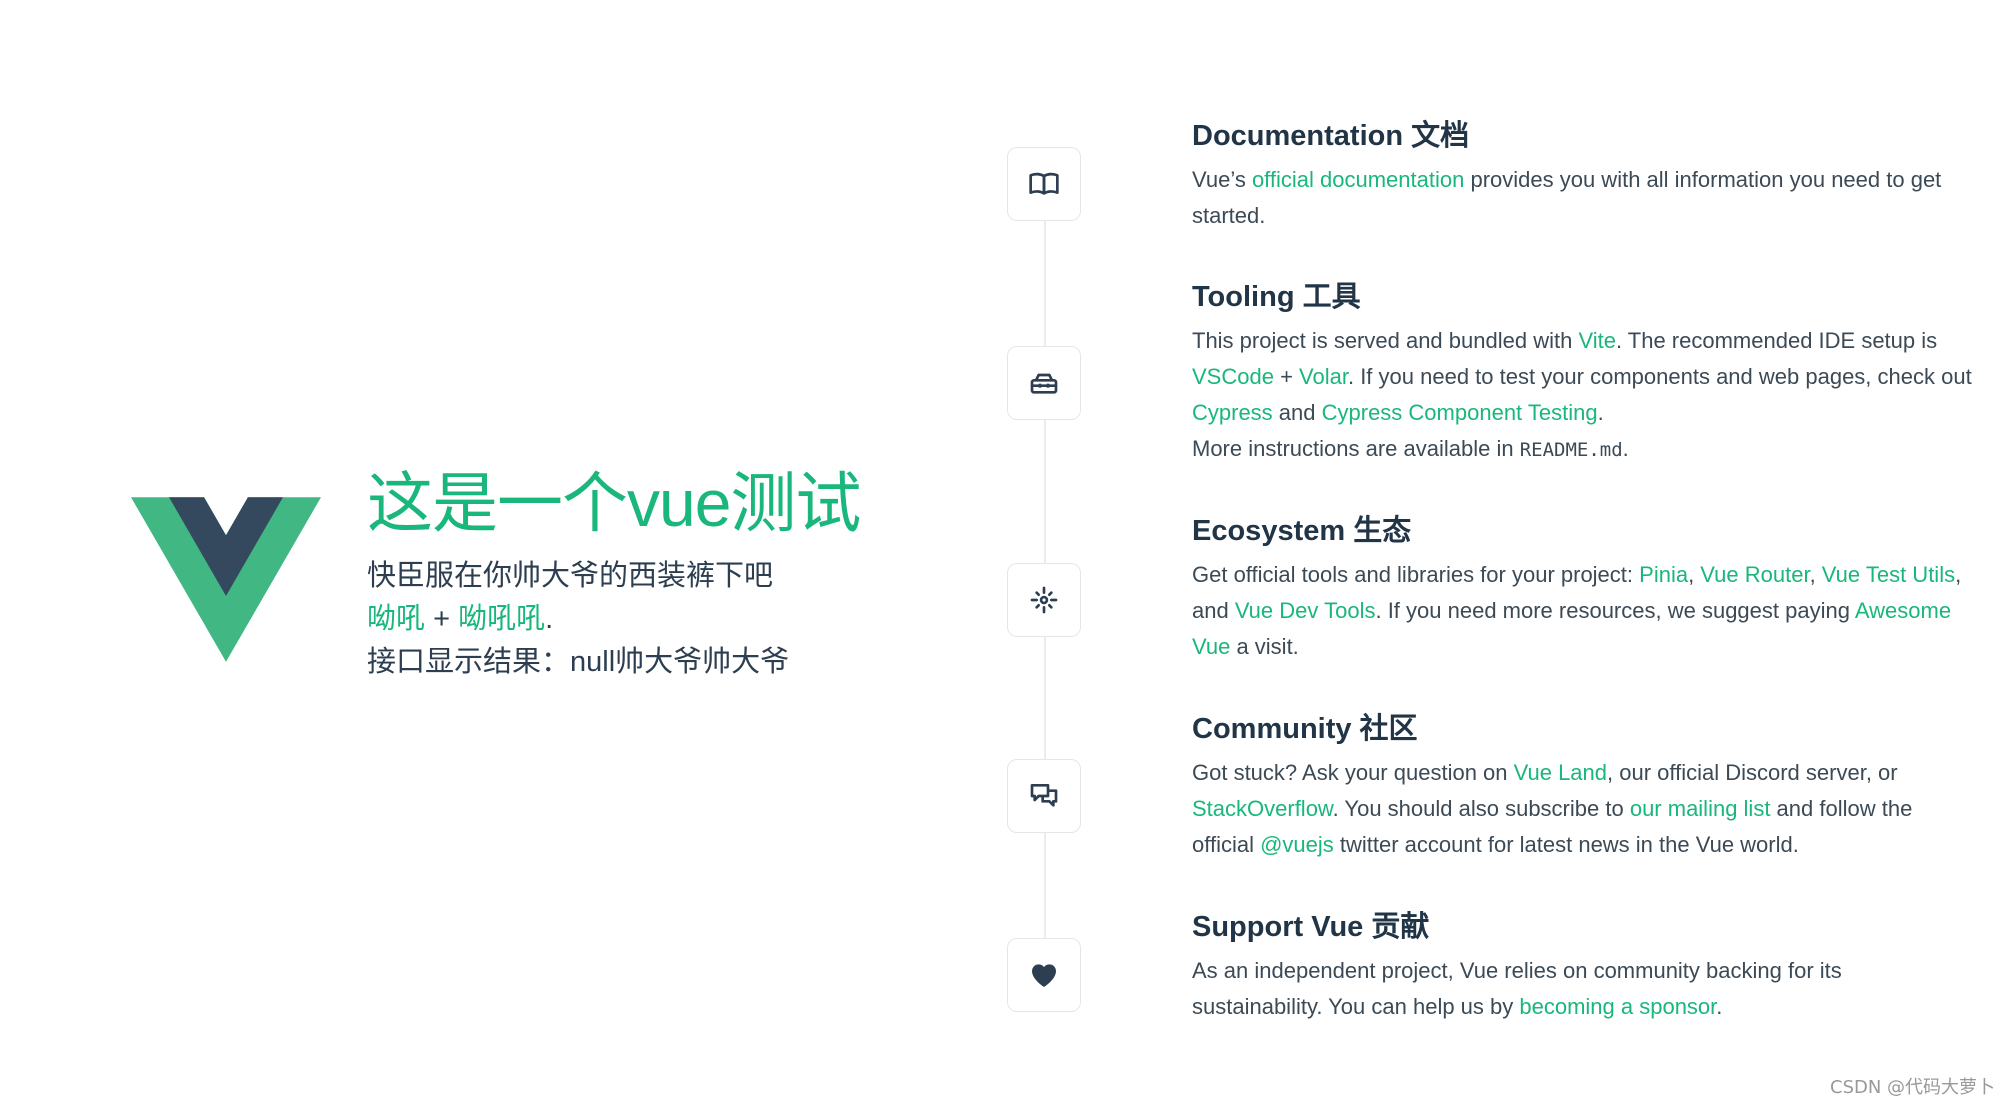 This screenshot has width=2007, height=1099. I want to click on text-fragment: This project is served and bundled with, so click(1385, 340).